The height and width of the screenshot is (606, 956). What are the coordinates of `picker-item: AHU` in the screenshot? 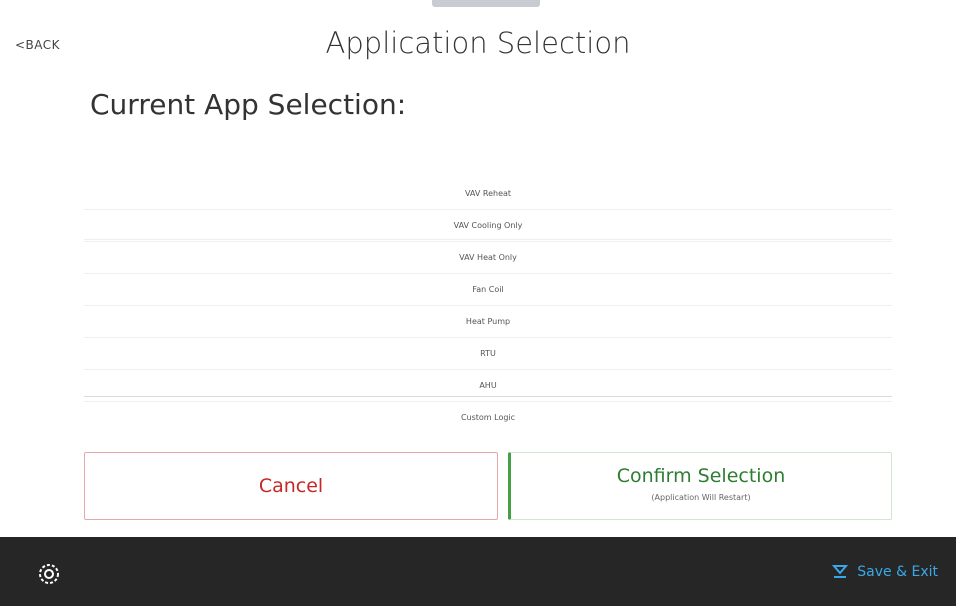 It's located at (488, 386).